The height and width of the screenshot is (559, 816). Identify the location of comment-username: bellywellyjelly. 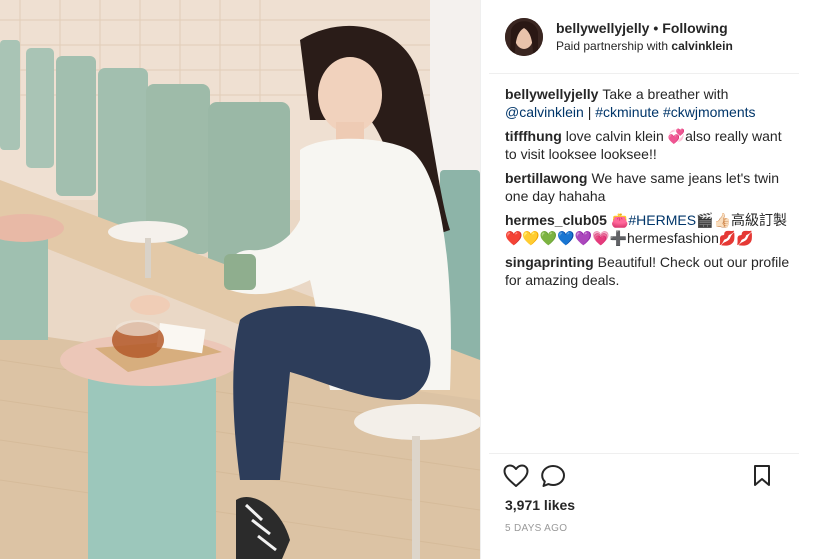
(551, 94).